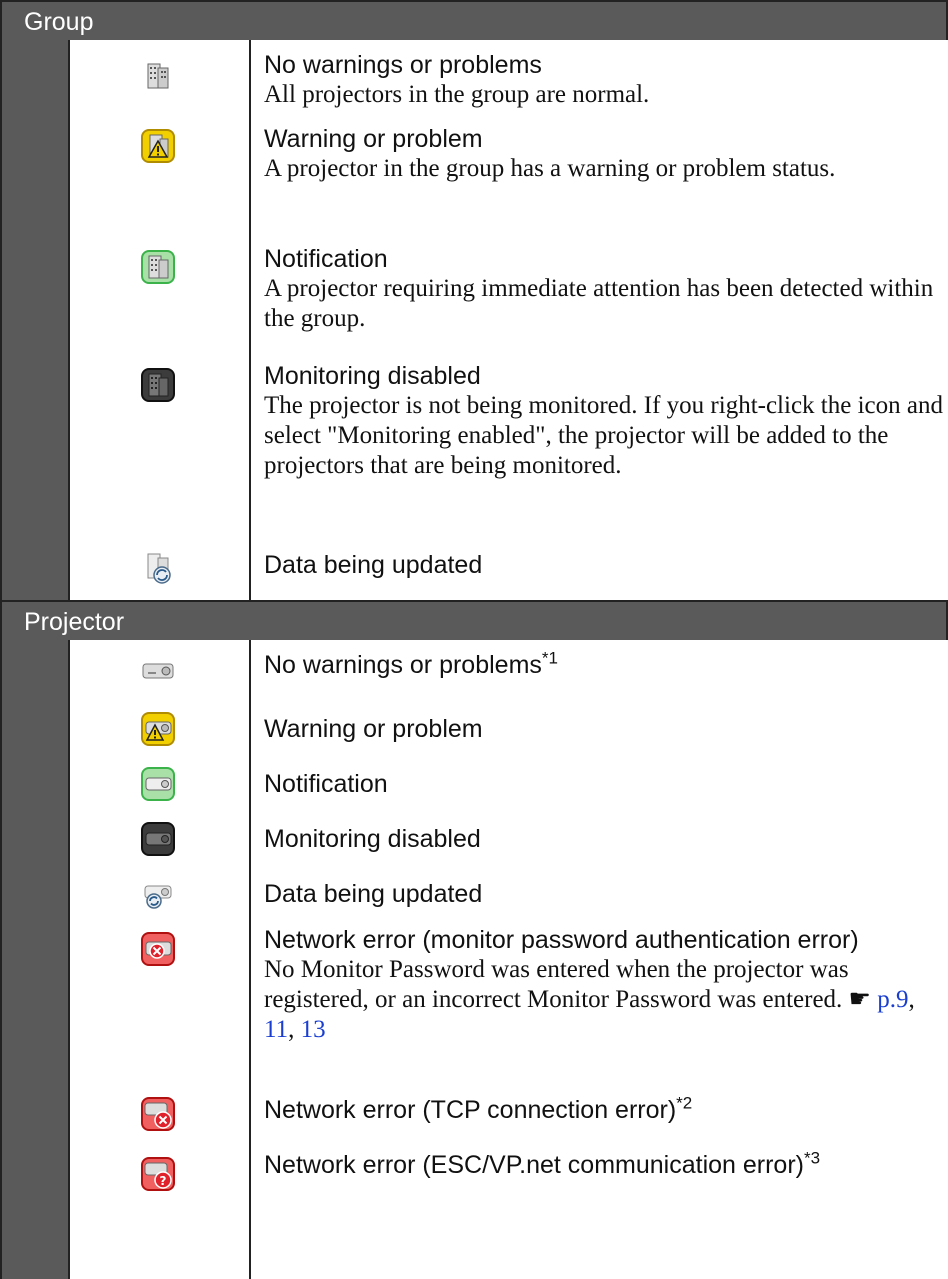 This screenshot has height=1279, width=948. I want to click on projector-section-sidebar, so click(34, 959).